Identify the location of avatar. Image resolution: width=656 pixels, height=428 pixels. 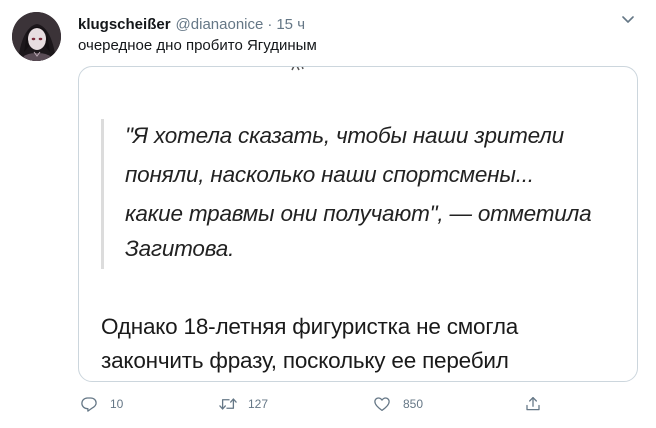
(36, 36).